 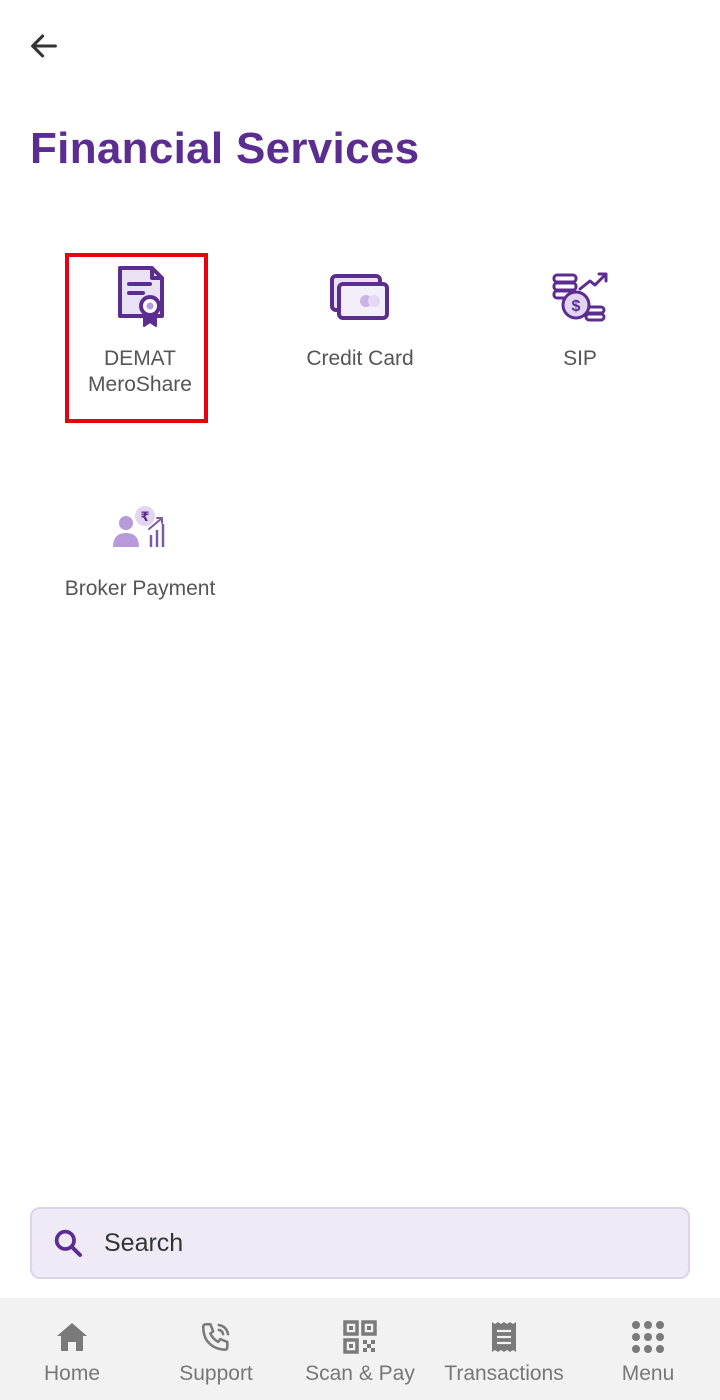 I want to click on nav-item-home: Home, so click(x=72, y=1349).